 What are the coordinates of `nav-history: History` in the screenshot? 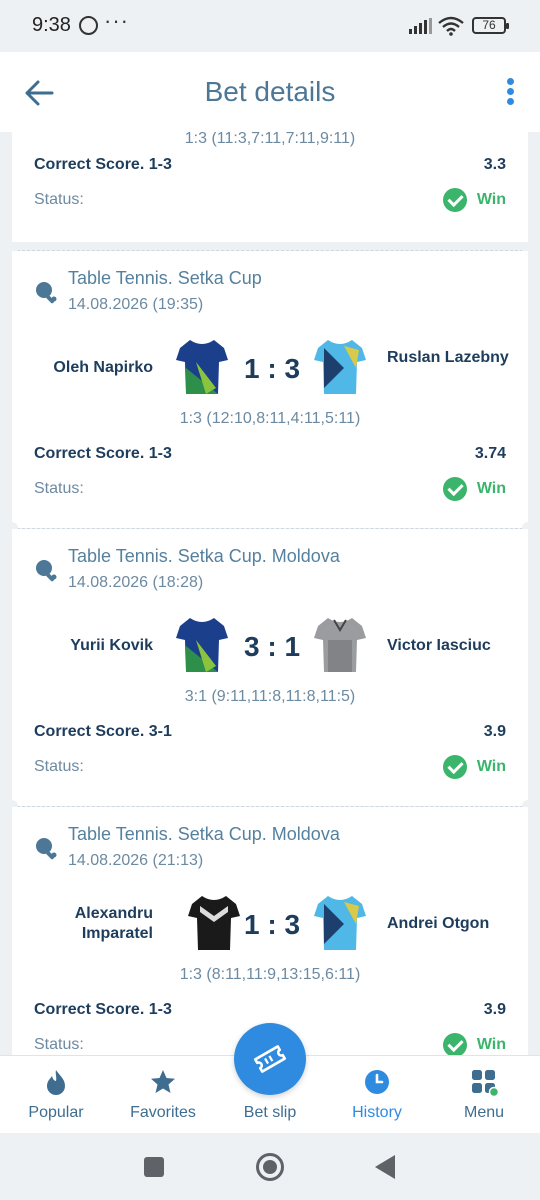 It's located at (377, 1095).